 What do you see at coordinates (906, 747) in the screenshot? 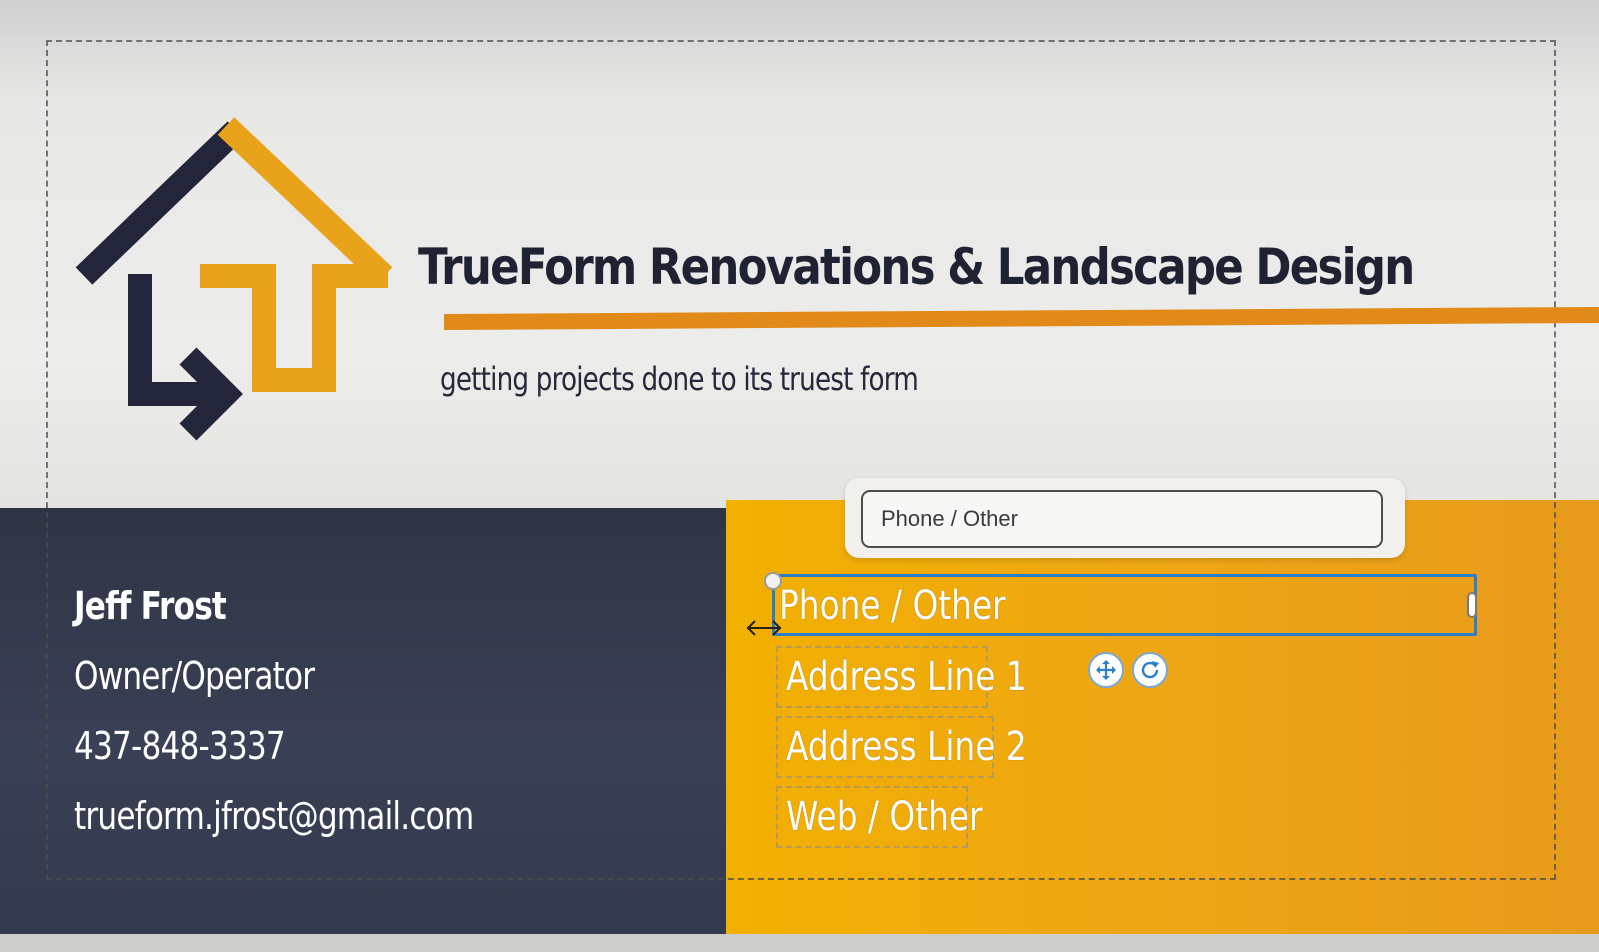
I see `address-line-2-label: Address Line 2` at bounding box center [906, 747].